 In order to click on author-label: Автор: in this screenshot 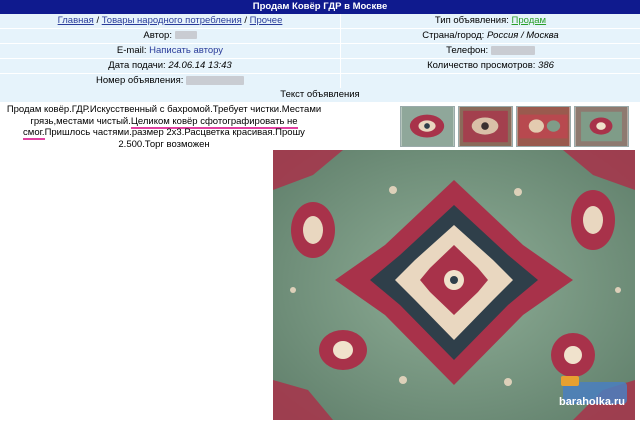, I will do `click(157, 35)`.